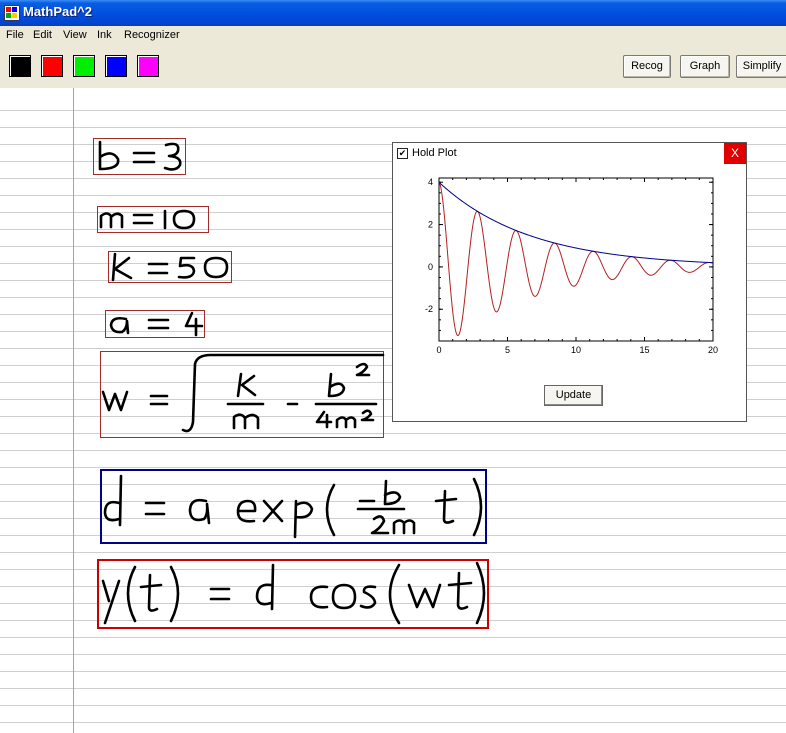 The width and height of the screenshot is (786, 733). Describe the element at coordinates (52, 66) in the screenshot. I see `color-swatch-red` at that location.